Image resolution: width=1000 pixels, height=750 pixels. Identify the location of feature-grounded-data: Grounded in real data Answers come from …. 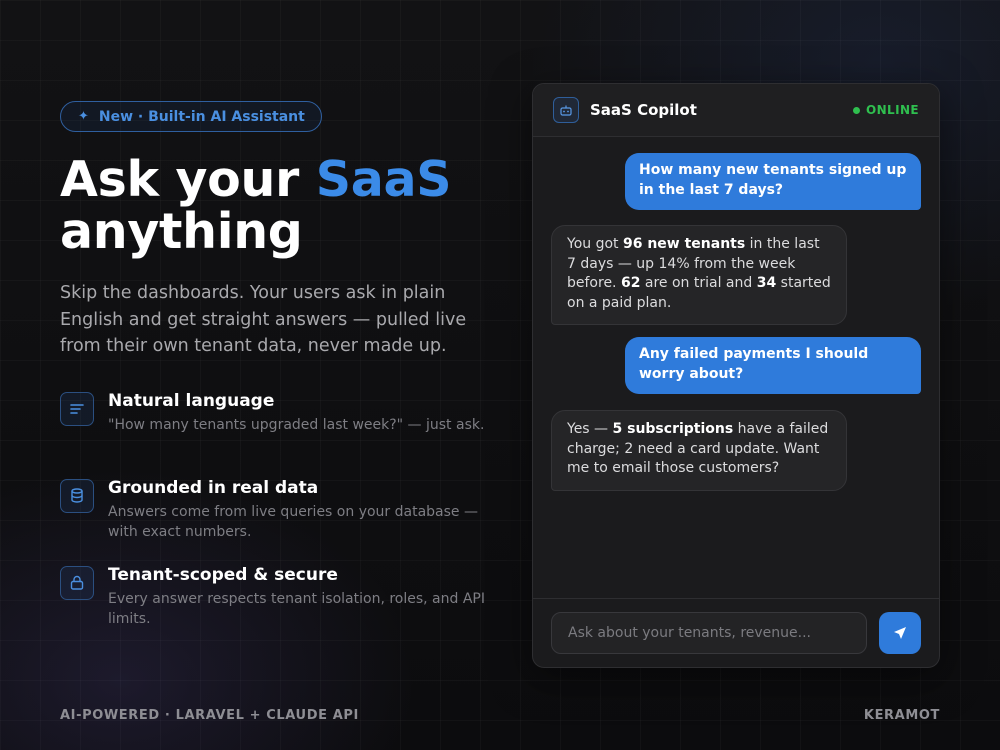
(275, 521).